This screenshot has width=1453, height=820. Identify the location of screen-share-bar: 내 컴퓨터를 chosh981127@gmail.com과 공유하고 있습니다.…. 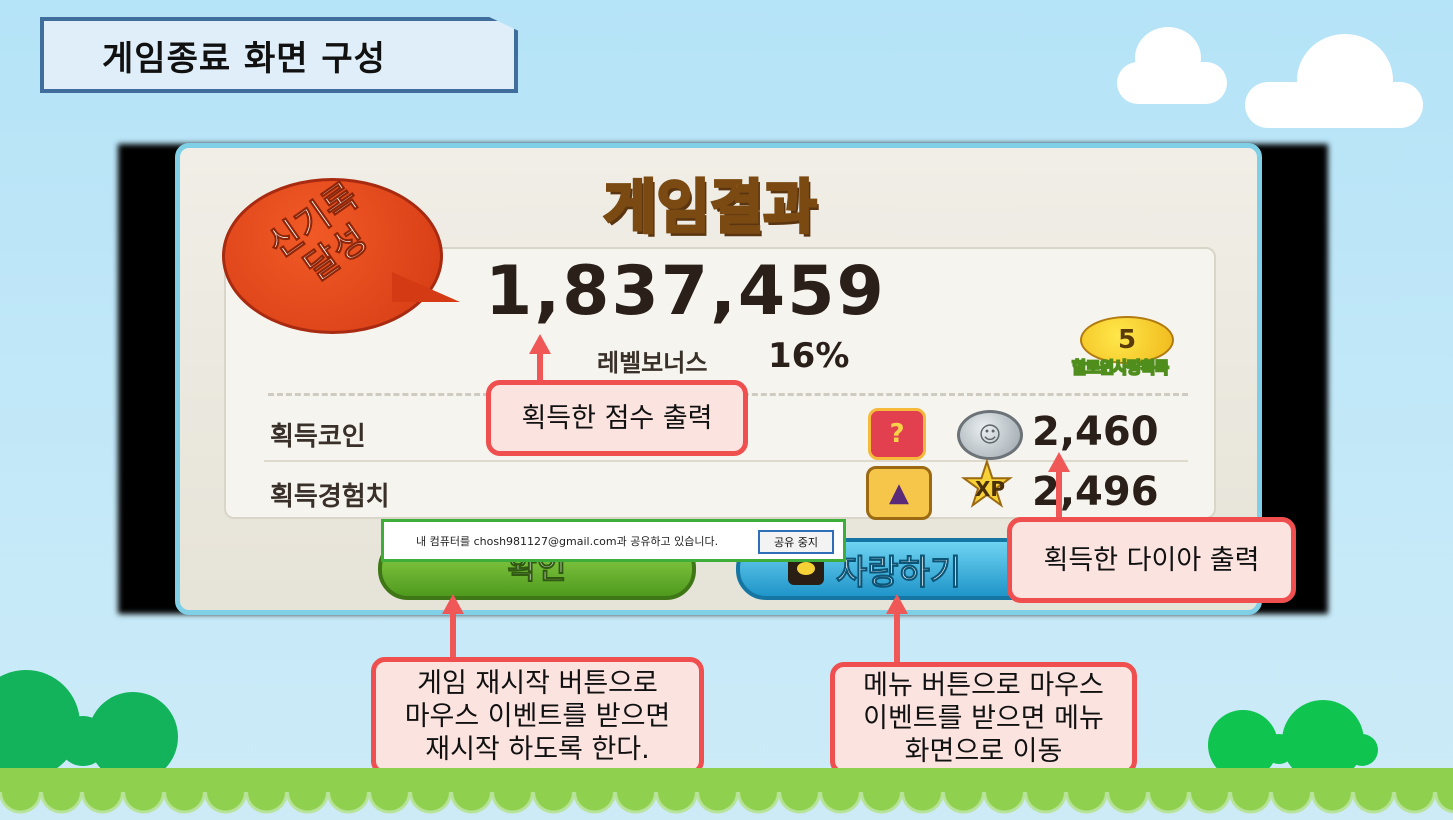
(613, 540).